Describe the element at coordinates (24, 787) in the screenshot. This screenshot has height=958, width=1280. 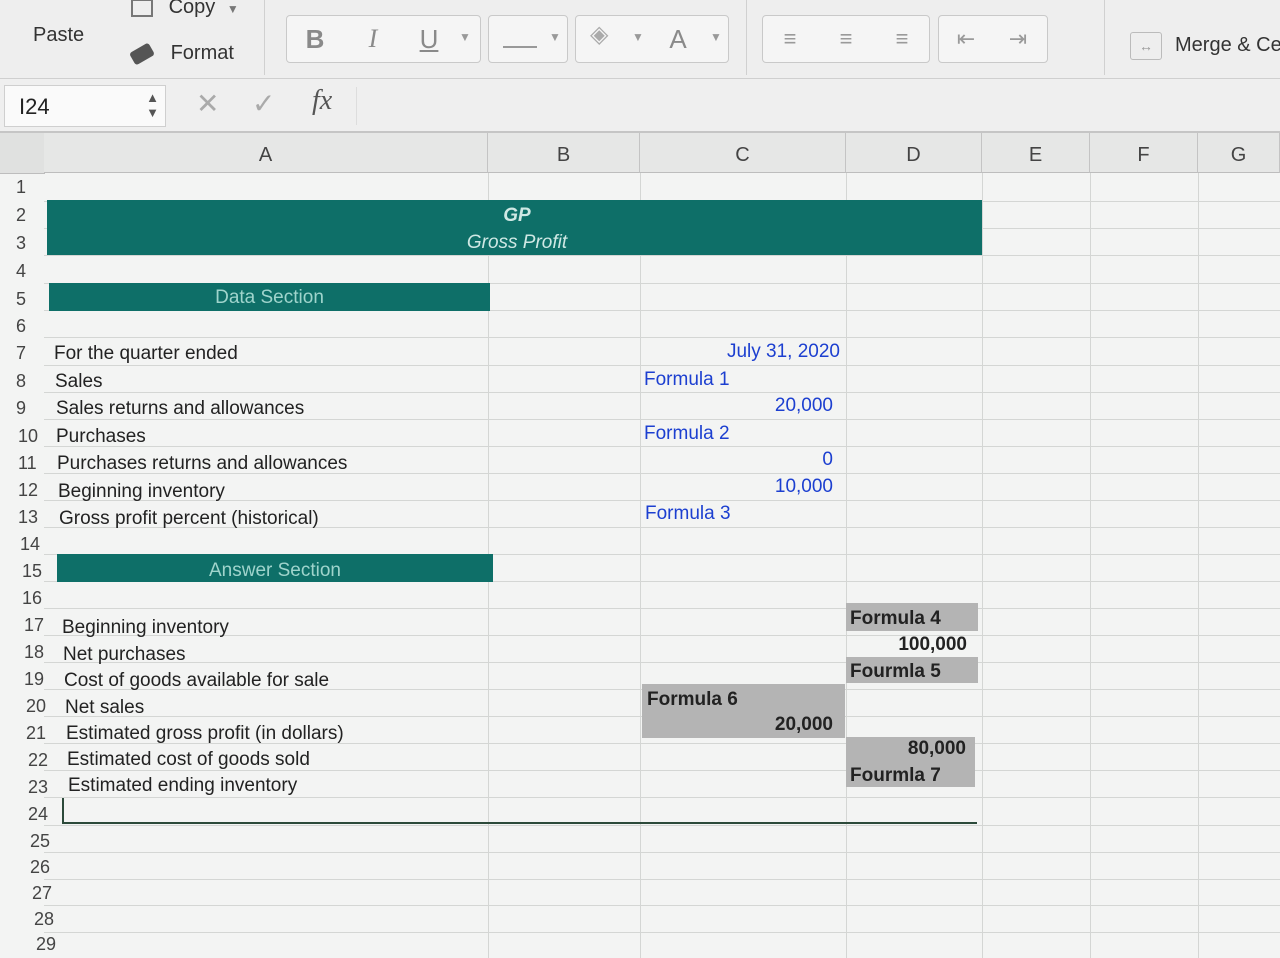
I see `row-header: 23` at that location.